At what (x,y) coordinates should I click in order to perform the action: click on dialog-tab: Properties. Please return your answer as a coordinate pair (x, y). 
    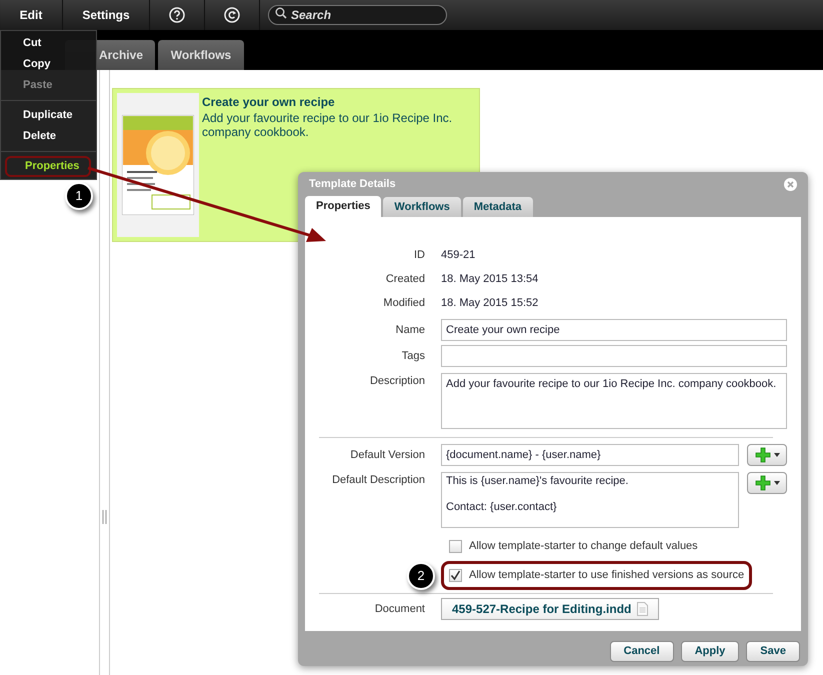
    Looking at the image, I should click on (343, 206).